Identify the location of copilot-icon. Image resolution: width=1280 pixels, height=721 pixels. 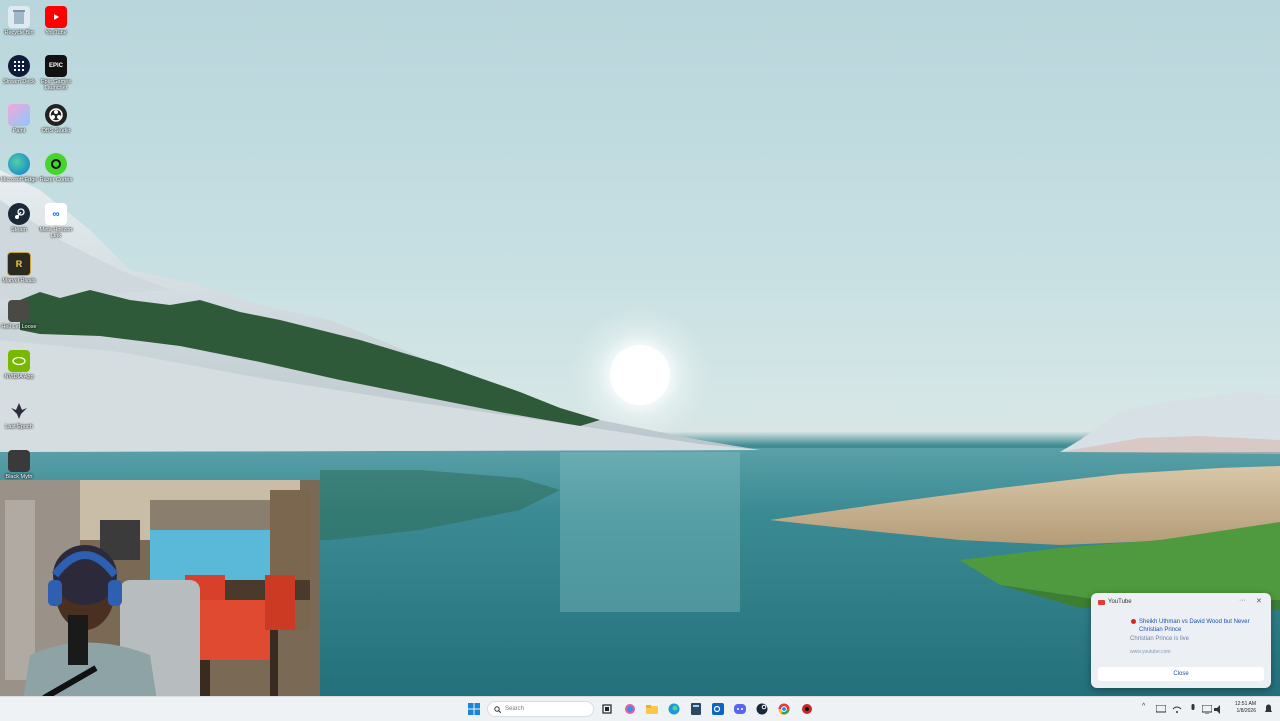
(630, 709).